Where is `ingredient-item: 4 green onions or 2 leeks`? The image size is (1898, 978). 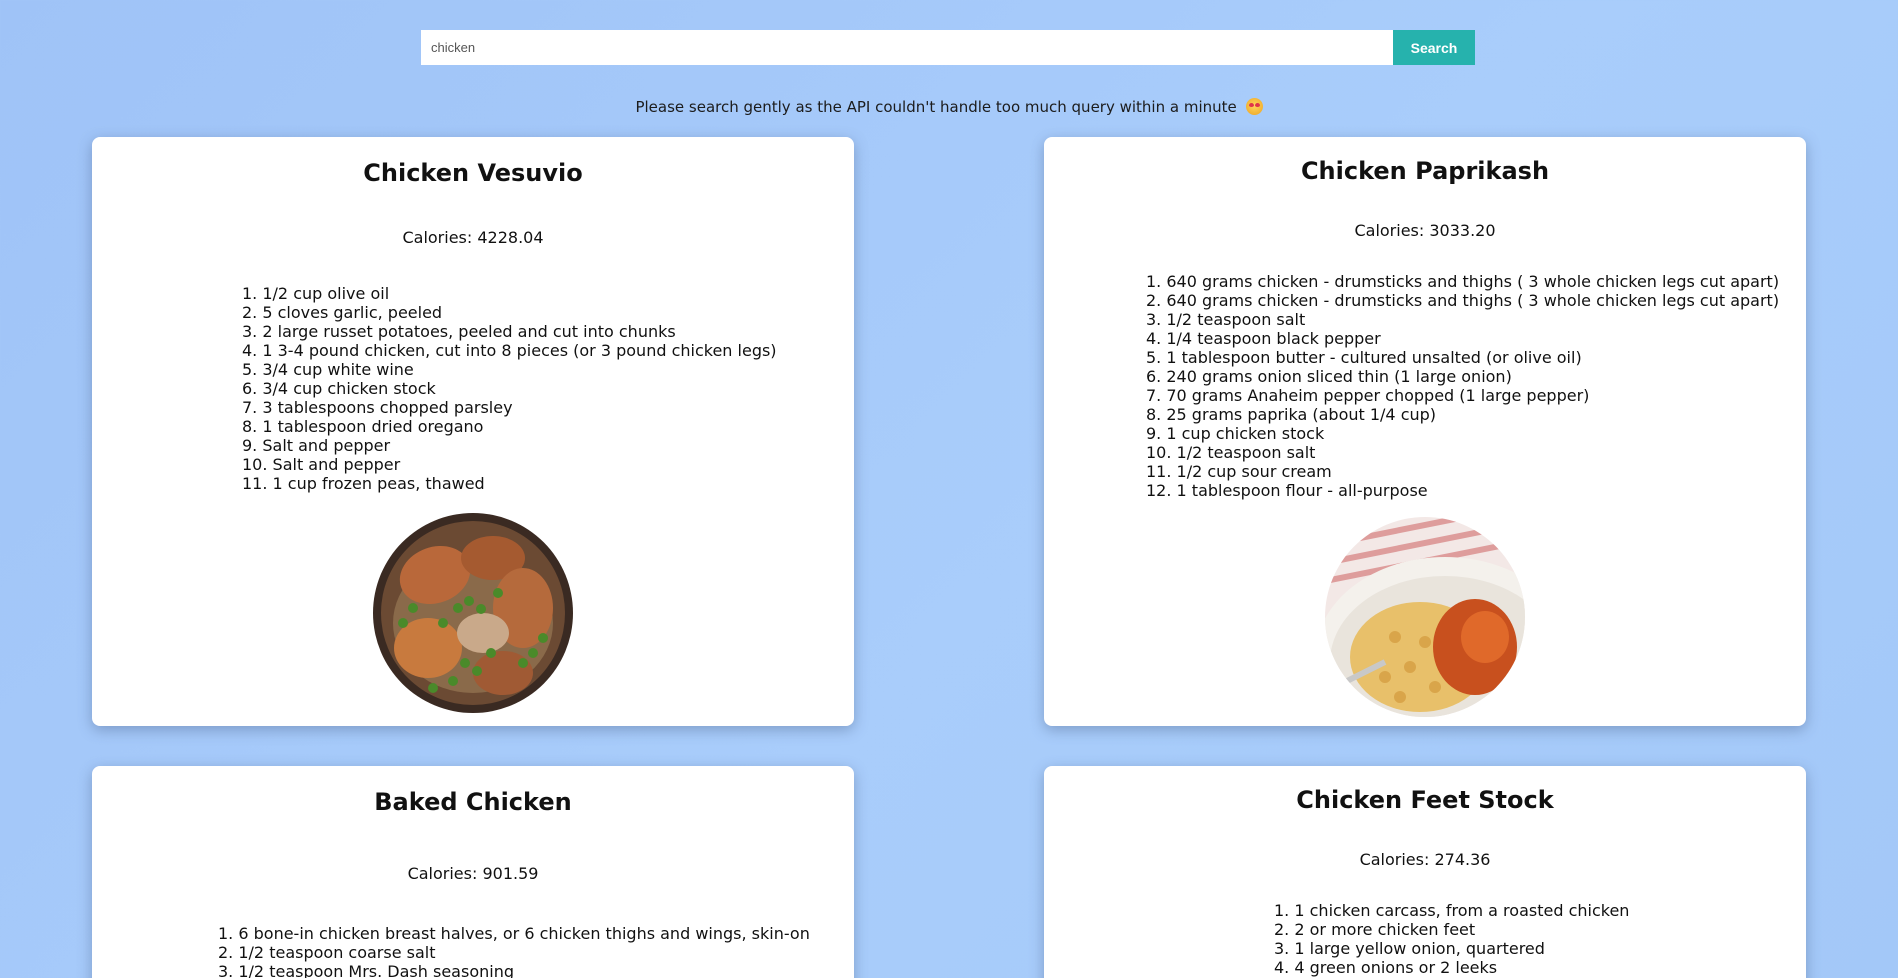 ingredient-item: 4 green onions or 2 leeks is located at coordinates (1451, 967).